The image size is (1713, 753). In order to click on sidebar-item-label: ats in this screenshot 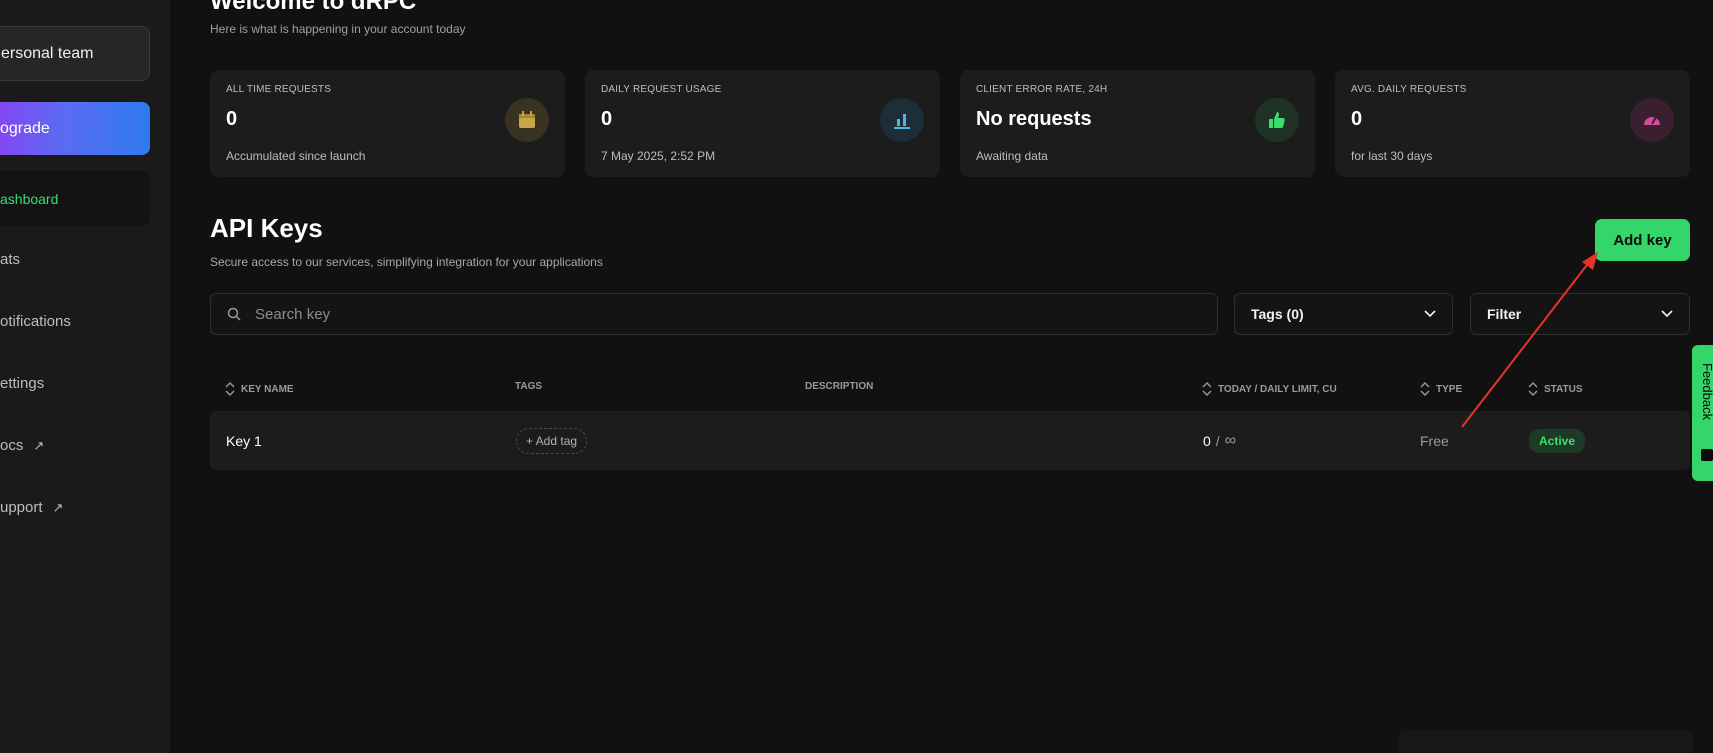, I will do `click(10, 259)`.